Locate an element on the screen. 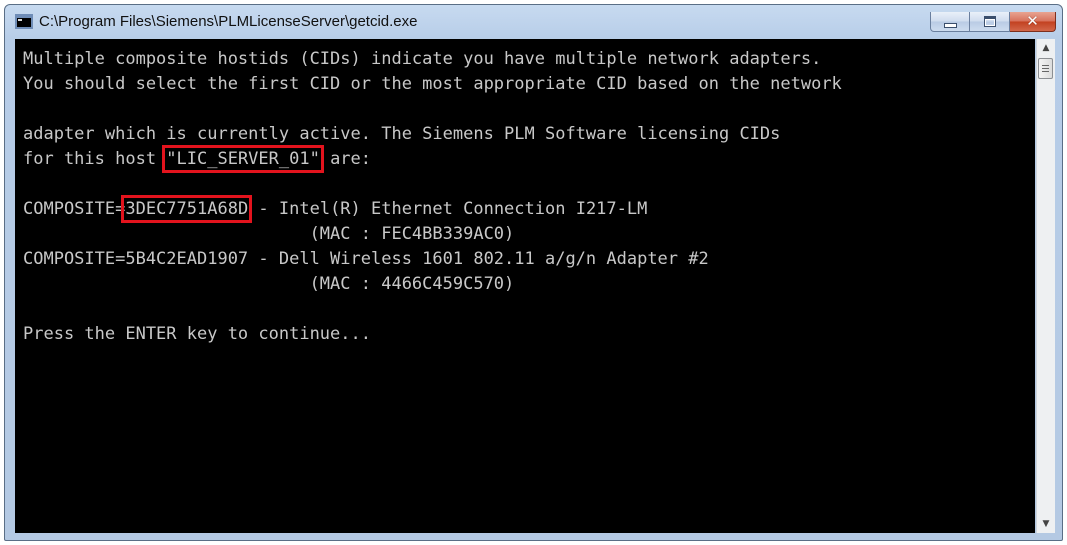  close-icon: ✕ is located at coordinates (1032, 21).